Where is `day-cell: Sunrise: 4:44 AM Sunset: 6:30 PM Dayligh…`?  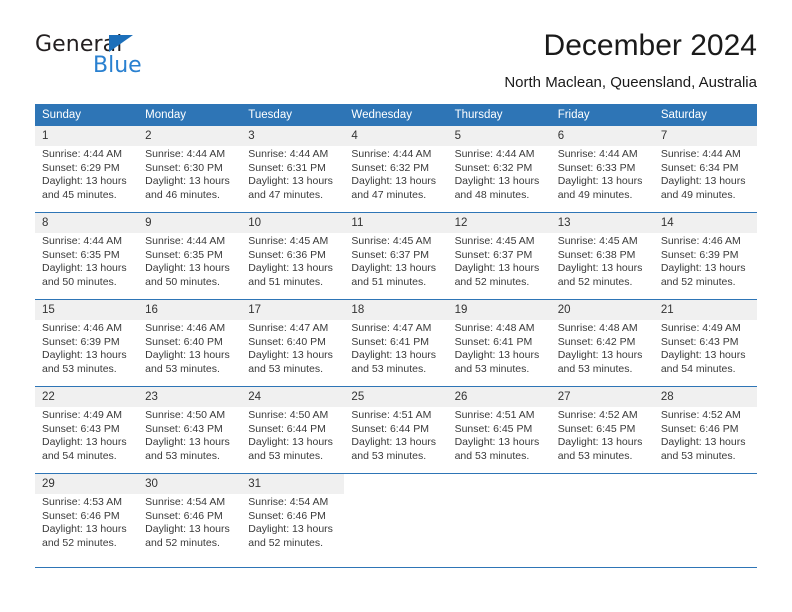 day-cell: Sunrise: 4:44 AM Sunset: 6:30 PM Dayligh… is located at coordinates (190, 179).